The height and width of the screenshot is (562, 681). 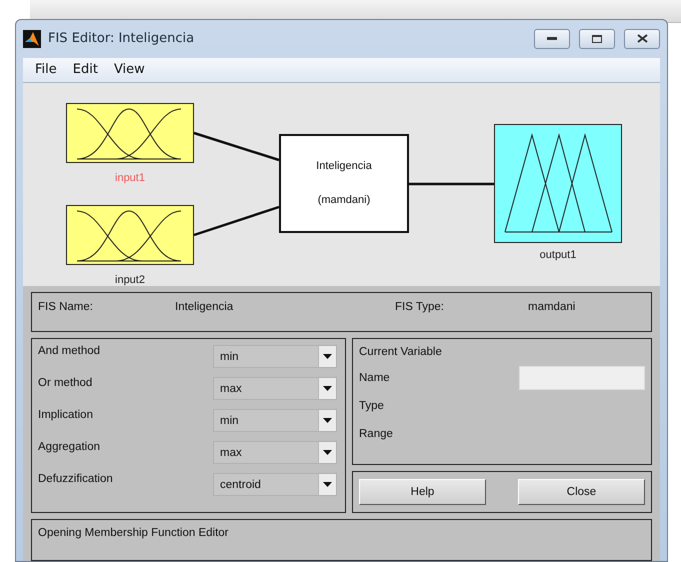 I want to click on variable-label: input1, so click(x=130, y=178).